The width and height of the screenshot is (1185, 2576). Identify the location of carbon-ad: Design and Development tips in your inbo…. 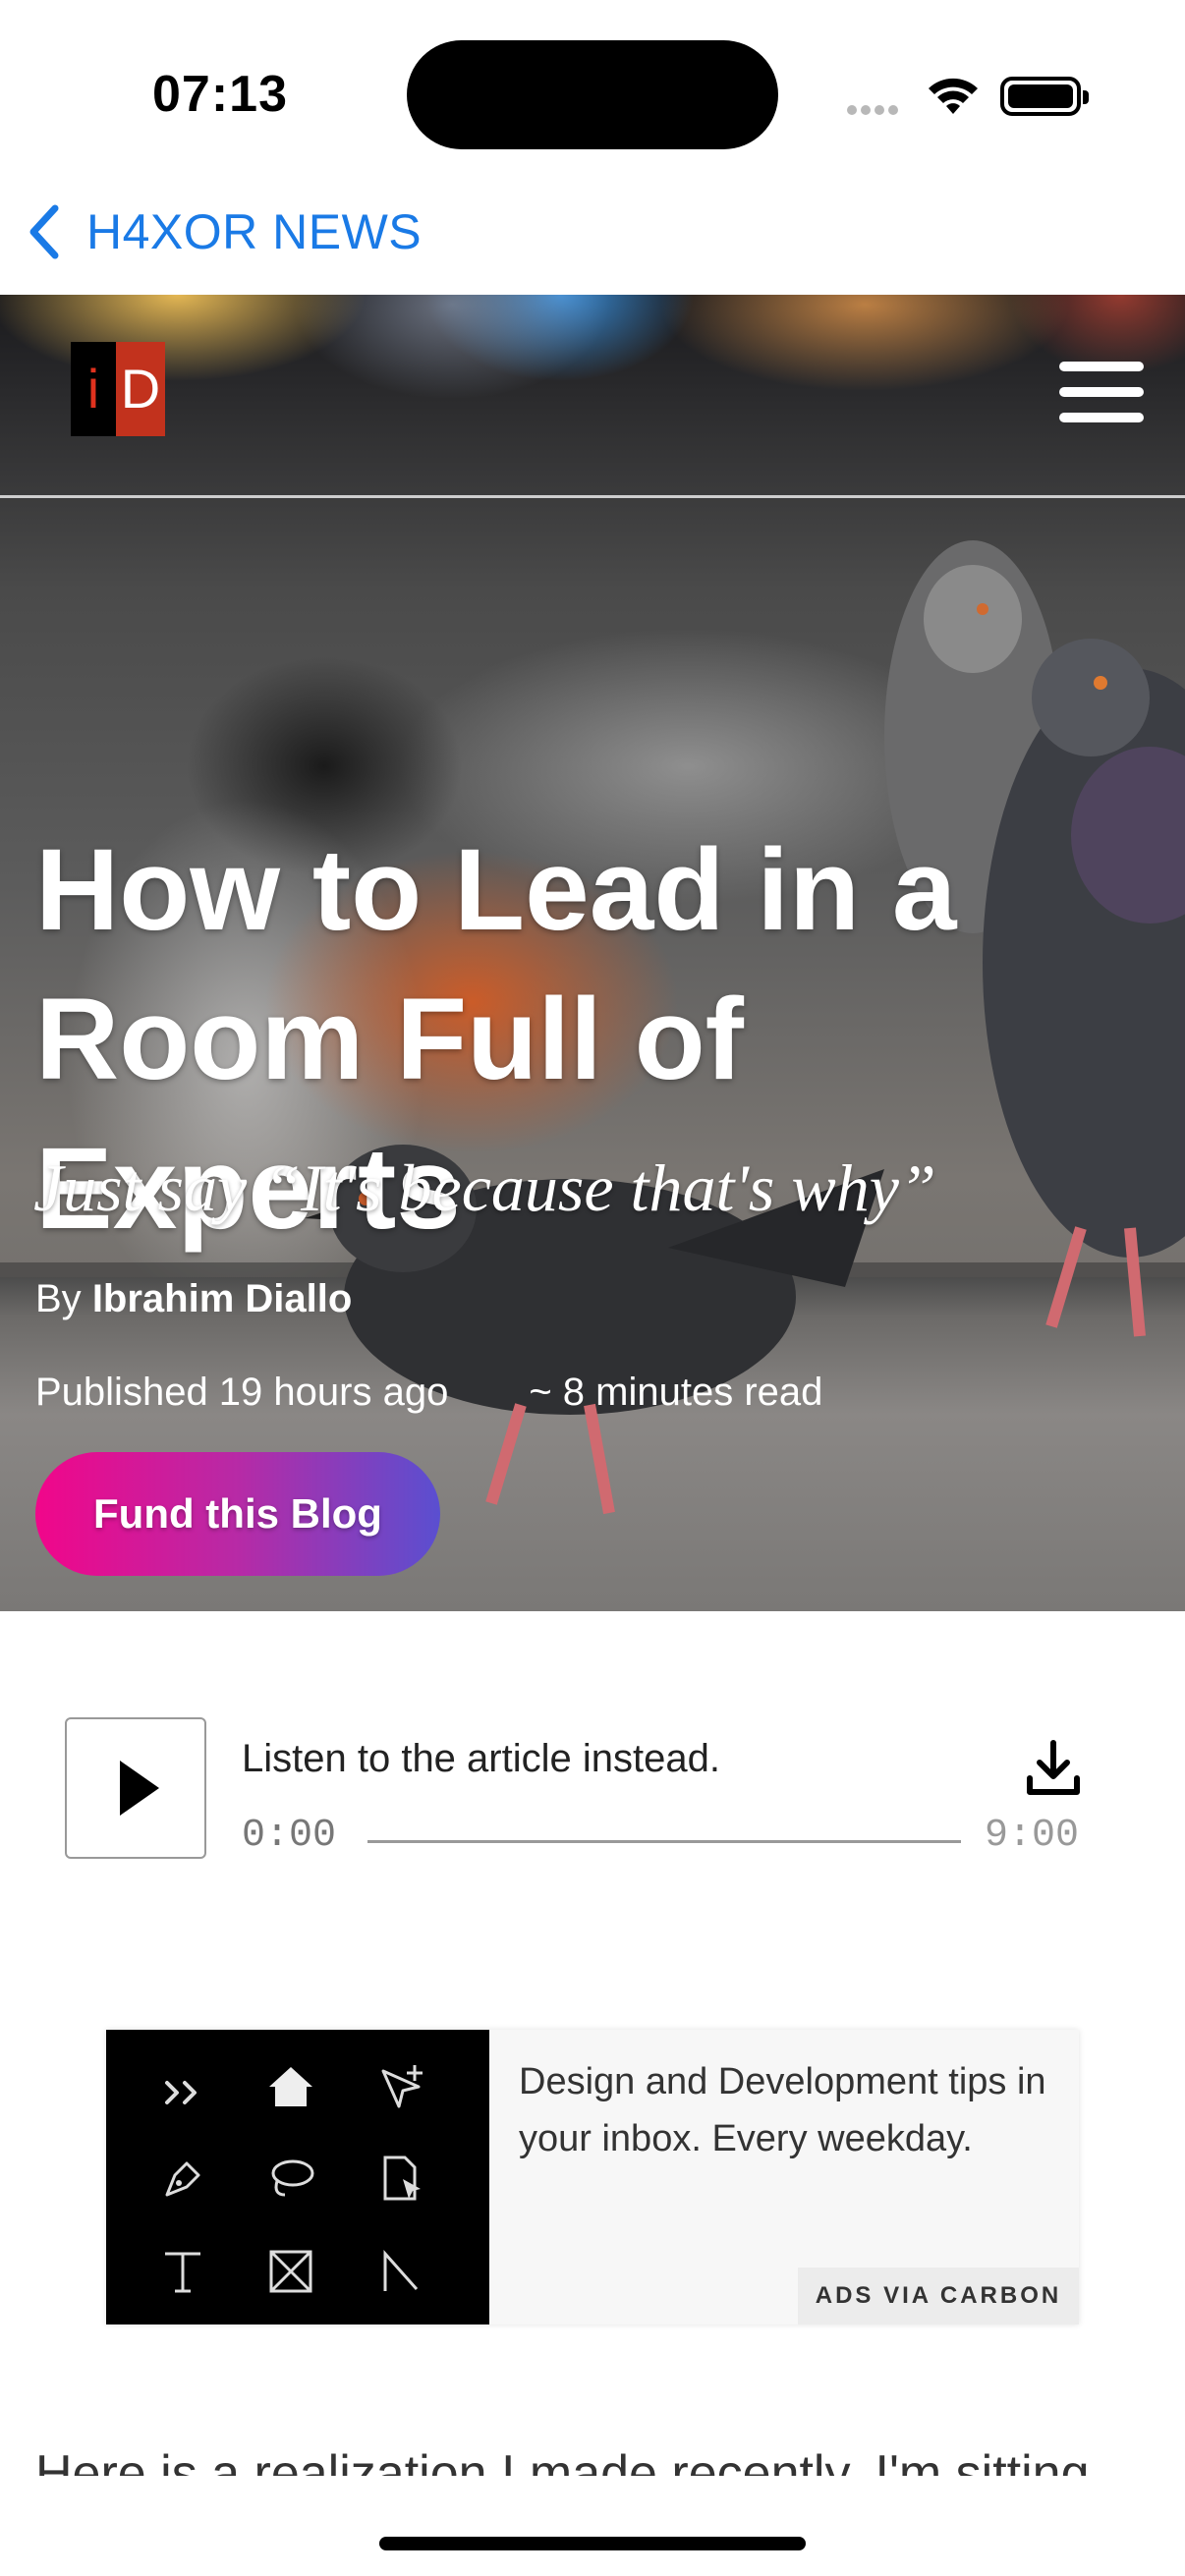
(592, 2177).